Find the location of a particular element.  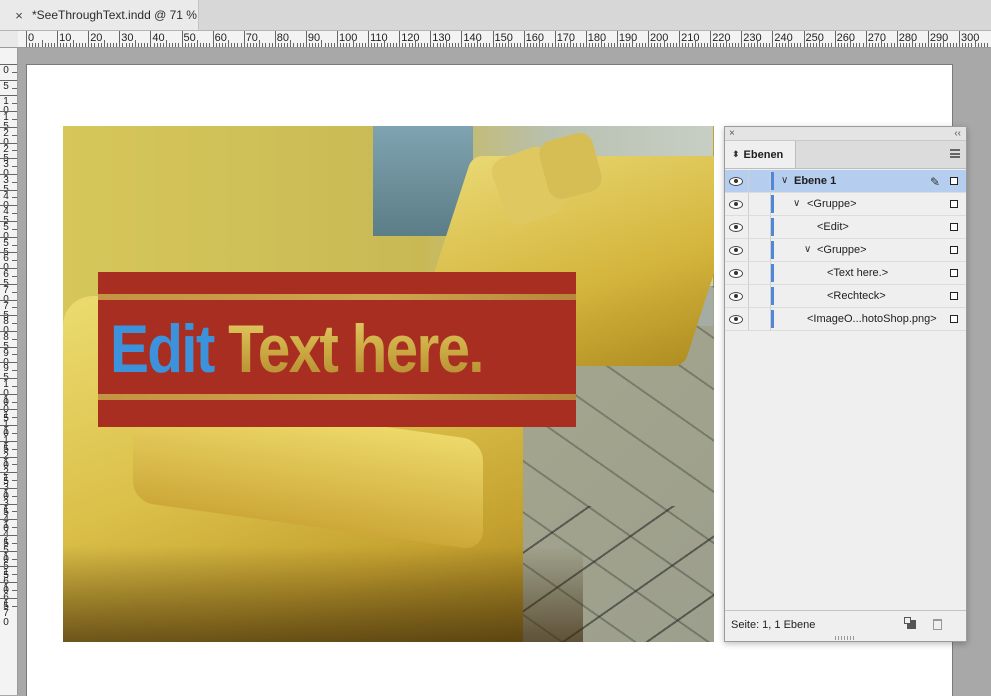

layer-row-image: <ImageO...hotoShop.png> is located at coordinates (845, 319).